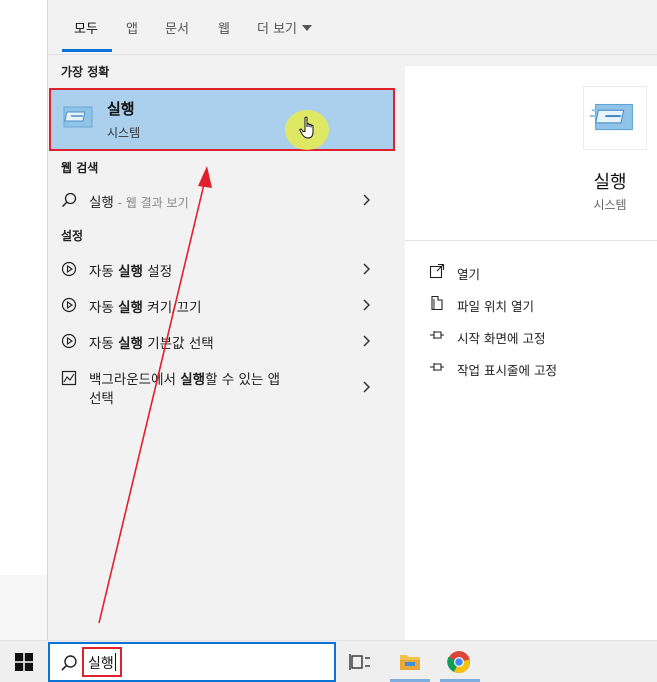 This screenshot has height=682, width=657. I want to click on background-apps-icon, so click(69, 378).